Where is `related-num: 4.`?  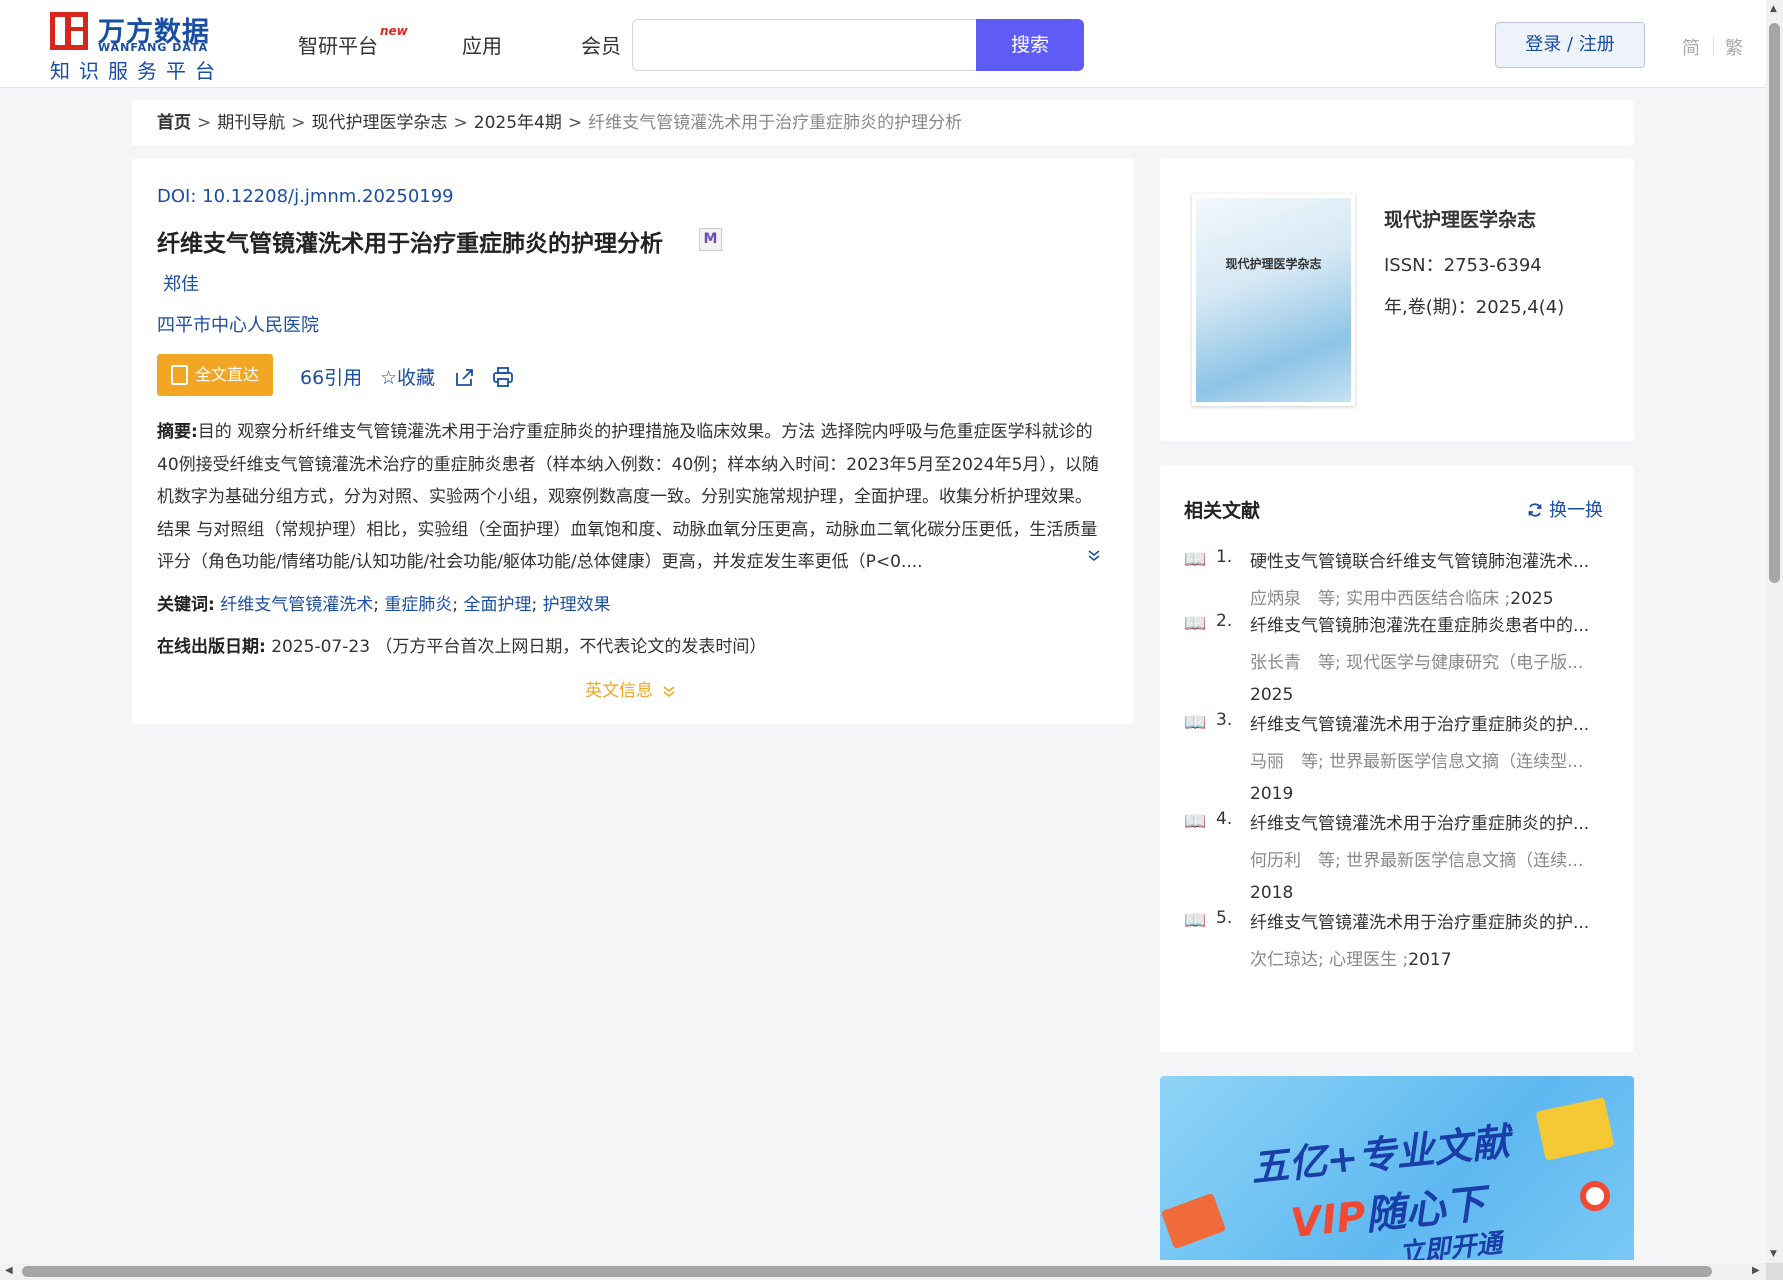 related-num: 4. is located at coordinates (1224, 819).